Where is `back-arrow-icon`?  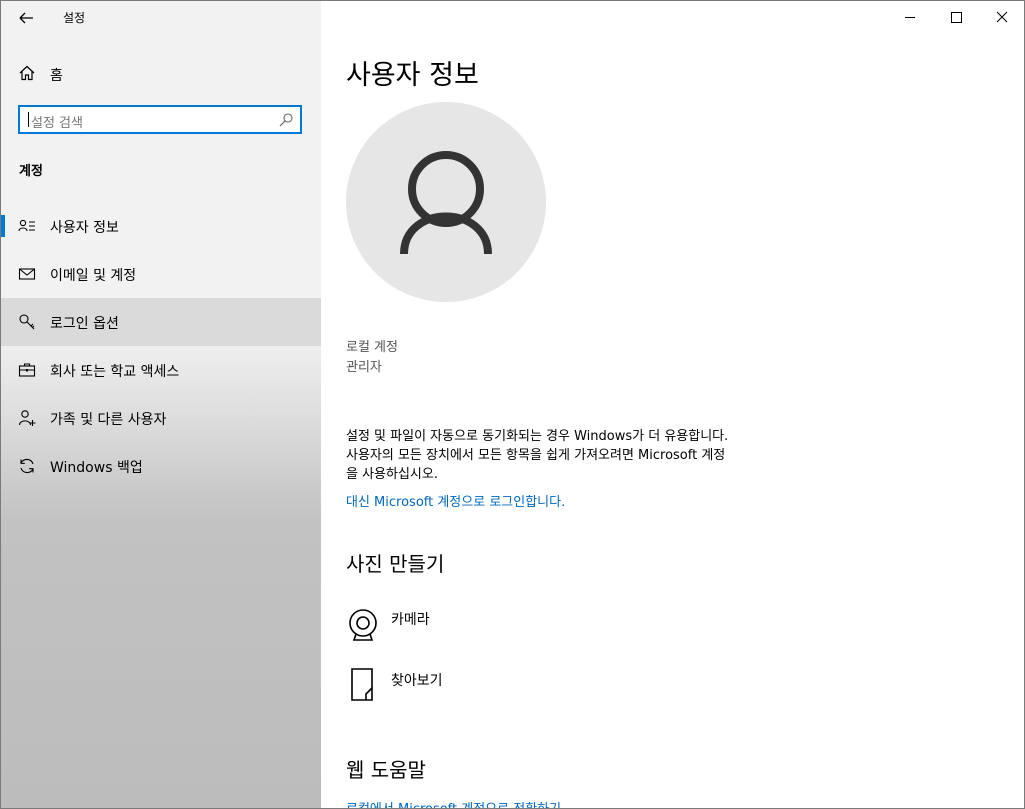
back-arrow-icon is located at coordinates (26, 18).